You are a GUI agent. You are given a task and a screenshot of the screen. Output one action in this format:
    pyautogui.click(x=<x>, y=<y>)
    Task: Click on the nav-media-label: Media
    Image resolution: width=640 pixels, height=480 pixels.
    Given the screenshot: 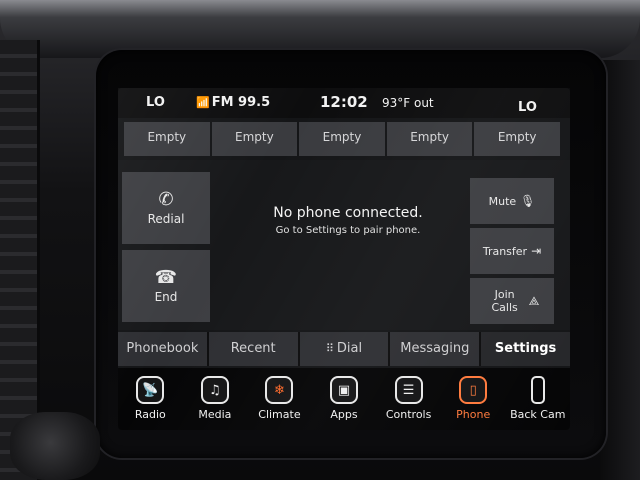 What is the action you would take?
    pyautogui.click(x=215, y=414)
    